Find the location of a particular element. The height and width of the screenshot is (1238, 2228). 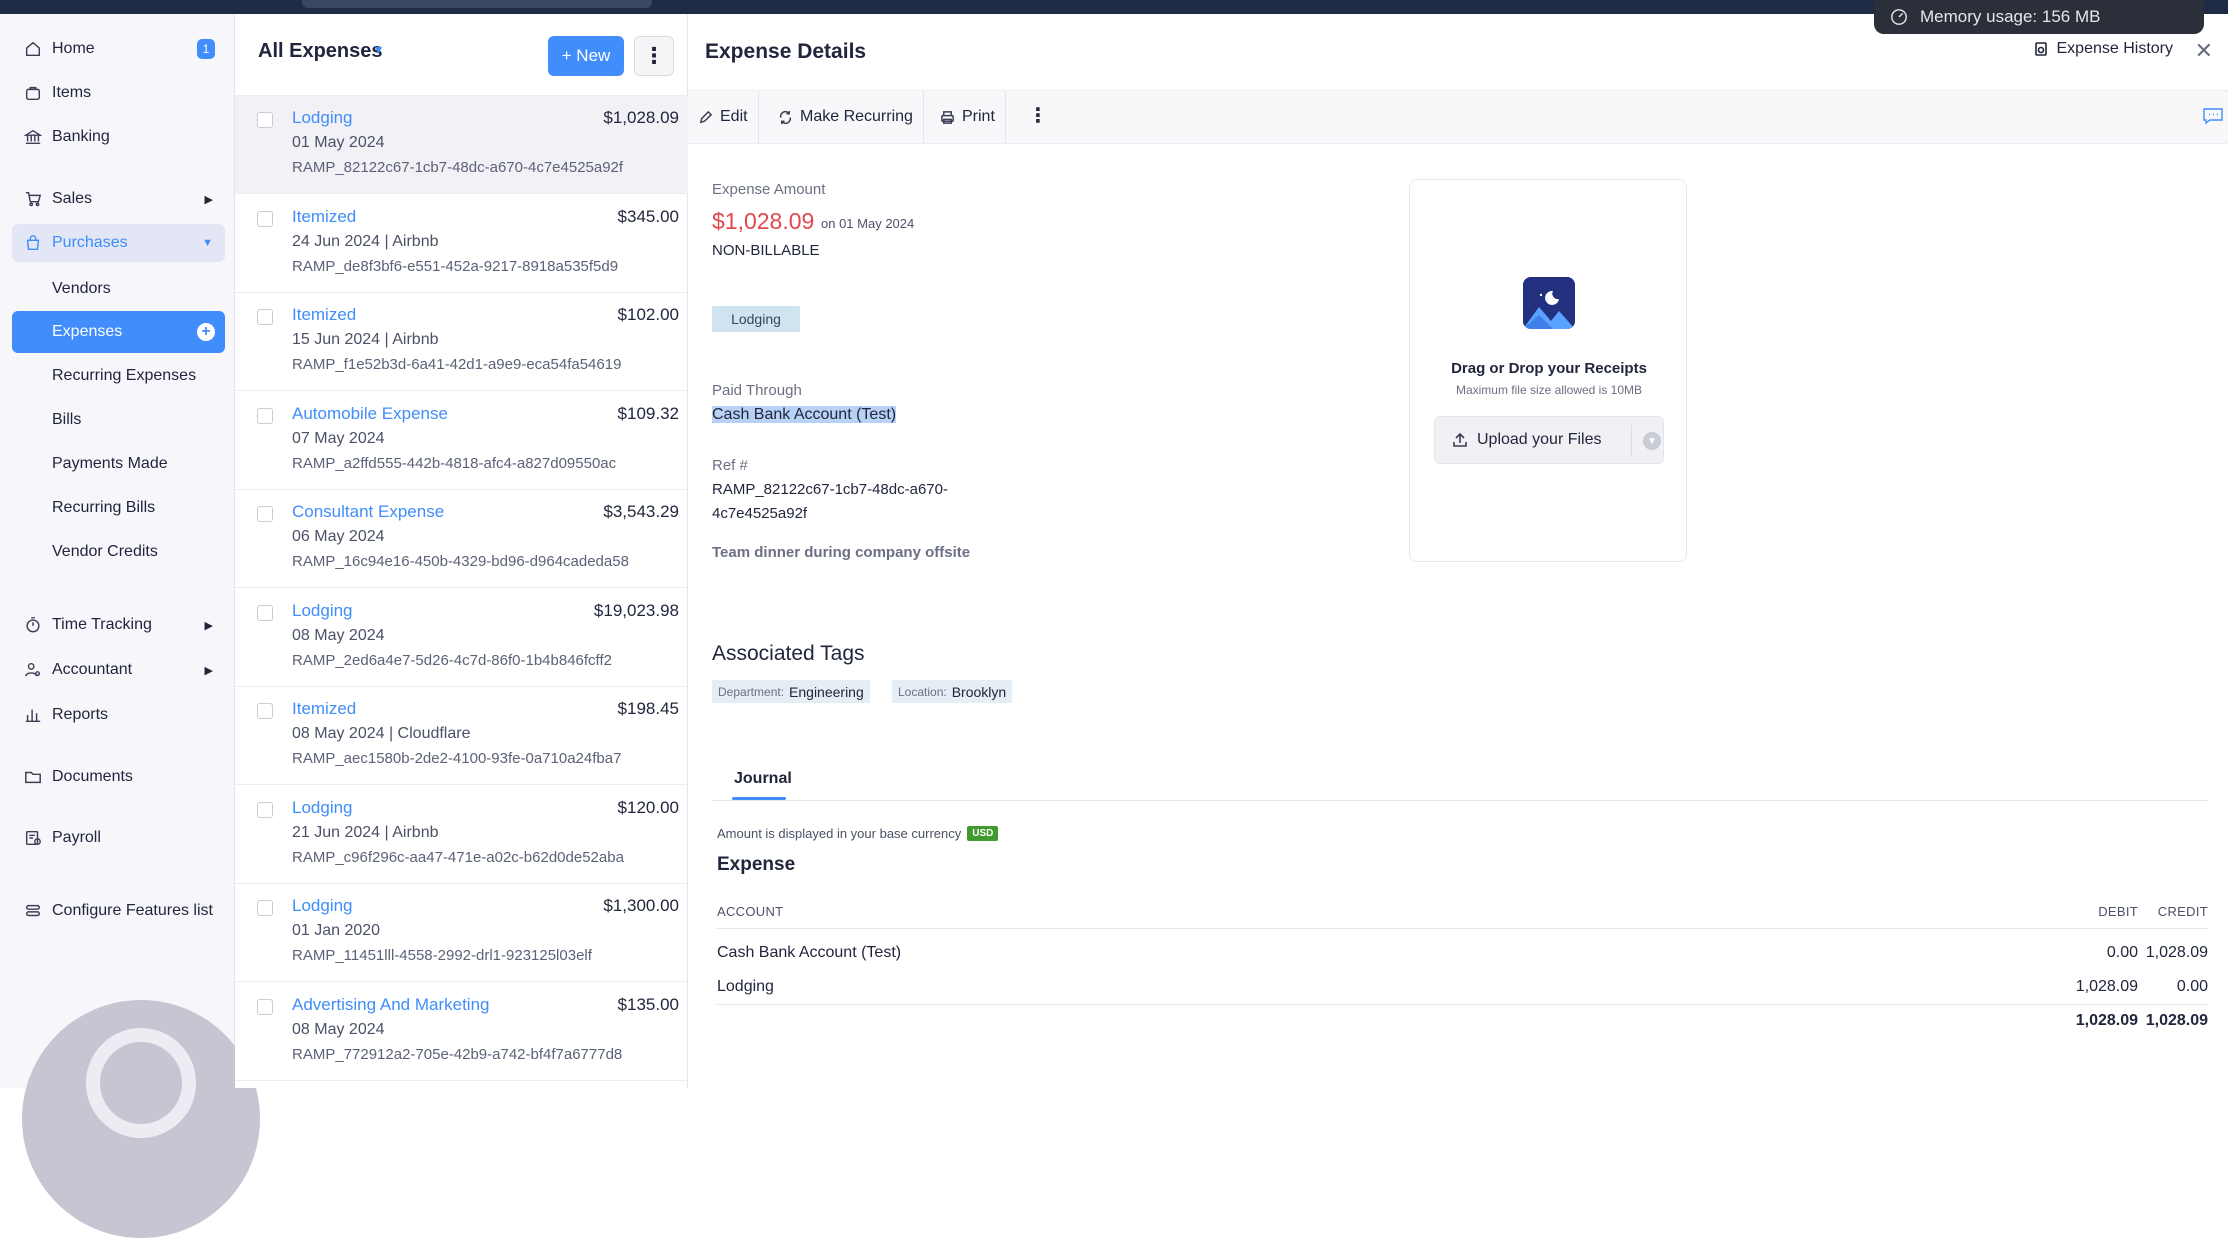

edit-button: Edit is located at coordinates (723, 117).